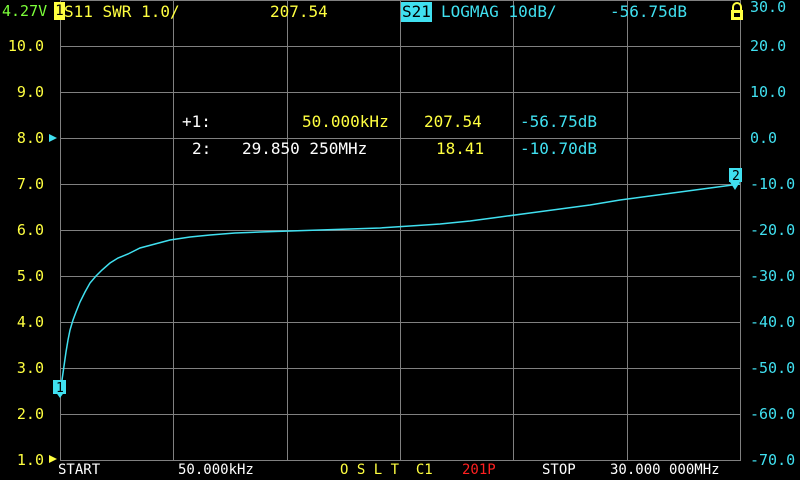 The height and width of the screenshot is (480, 800). What do you see at coordinates (773, 230) in the screenshot?
I see `right-tick-label: -20.0` at bounding box center [773, 230].